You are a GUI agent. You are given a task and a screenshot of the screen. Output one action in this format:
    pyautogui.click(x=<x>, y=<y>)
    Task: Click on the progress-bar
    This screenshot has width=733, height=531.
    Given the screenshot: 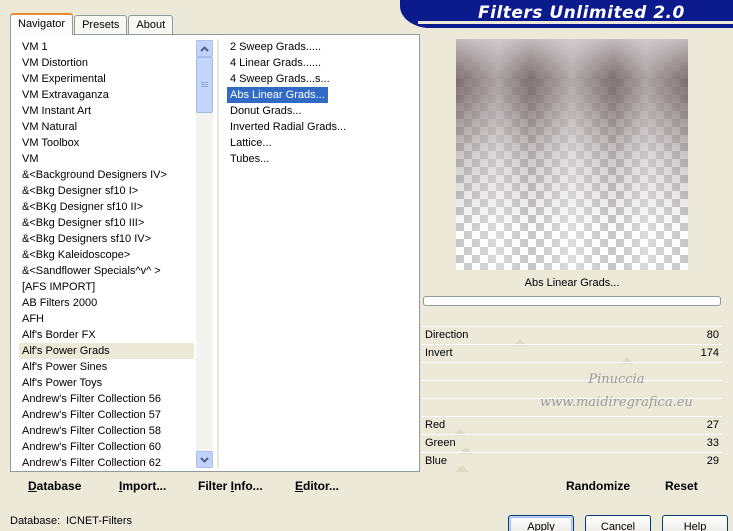 What is the action you would take?
    pyautogui.click(x=572, y=301)
    